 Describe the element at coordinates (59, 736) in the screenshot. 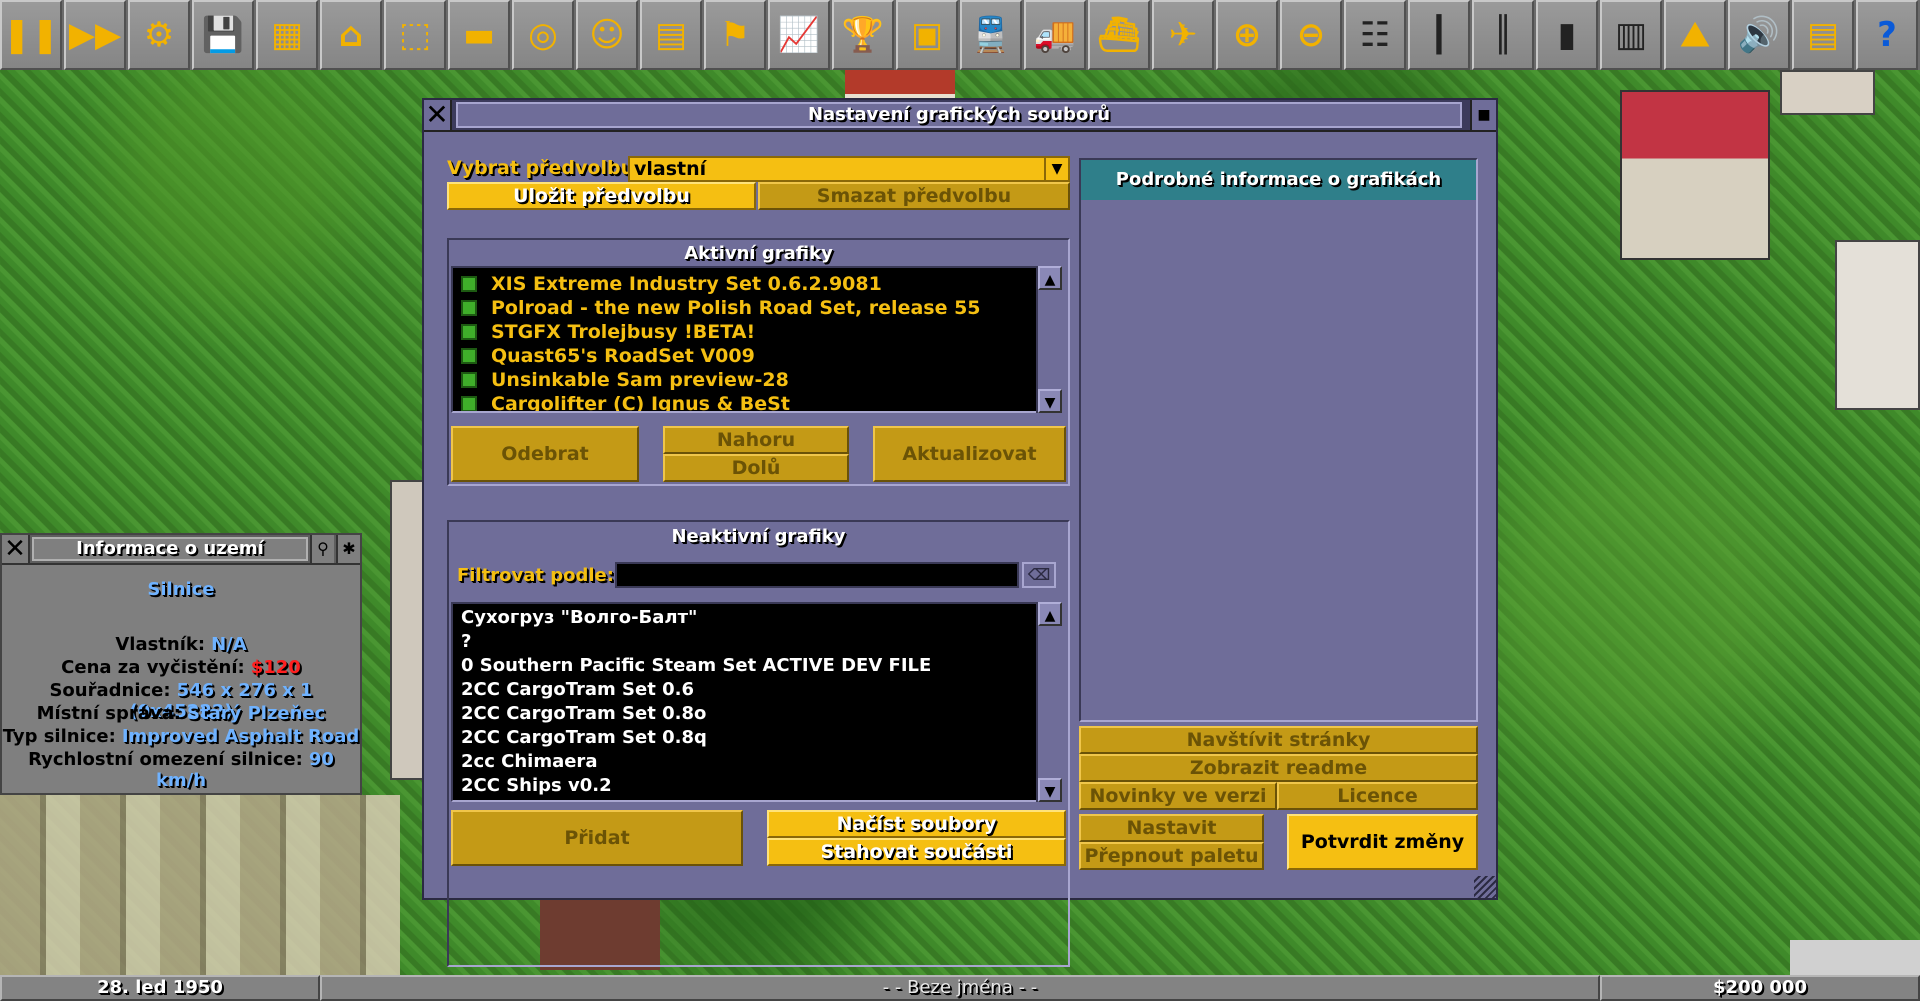

I see `land-info-label: Typ silnice:` at that location.